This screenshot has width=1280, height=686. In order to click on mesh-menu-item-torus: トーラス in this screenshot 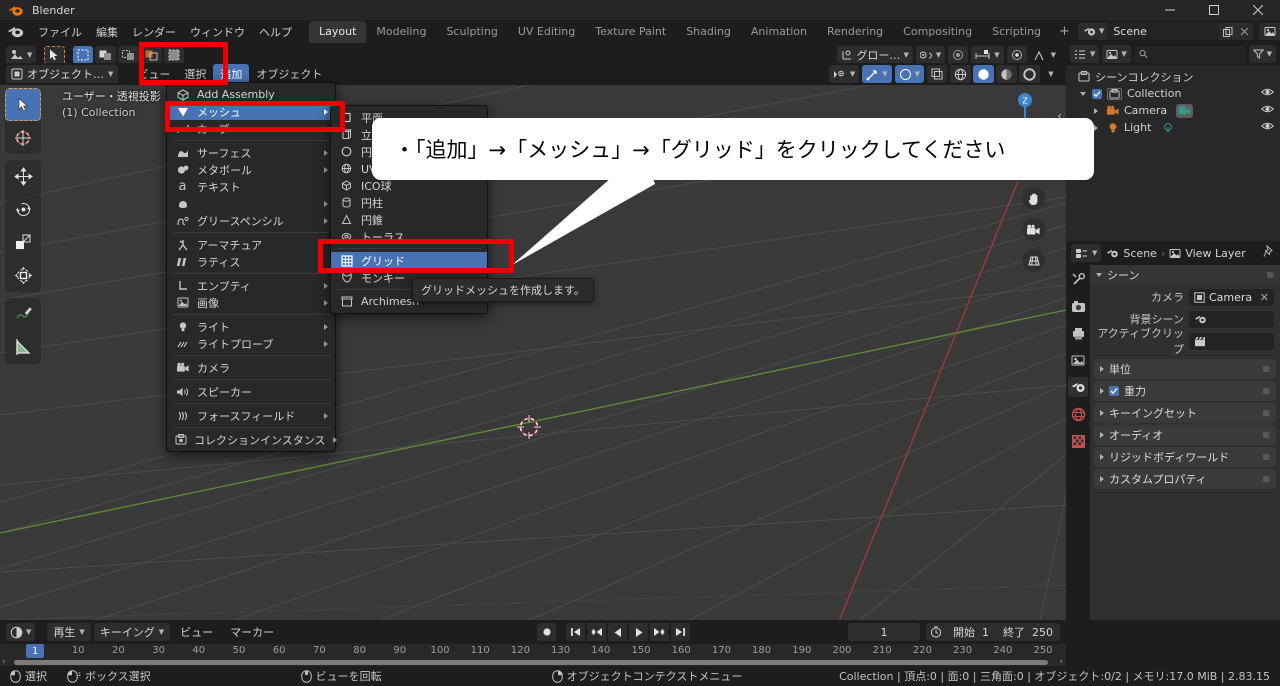, I will do `click(409, 236)`.